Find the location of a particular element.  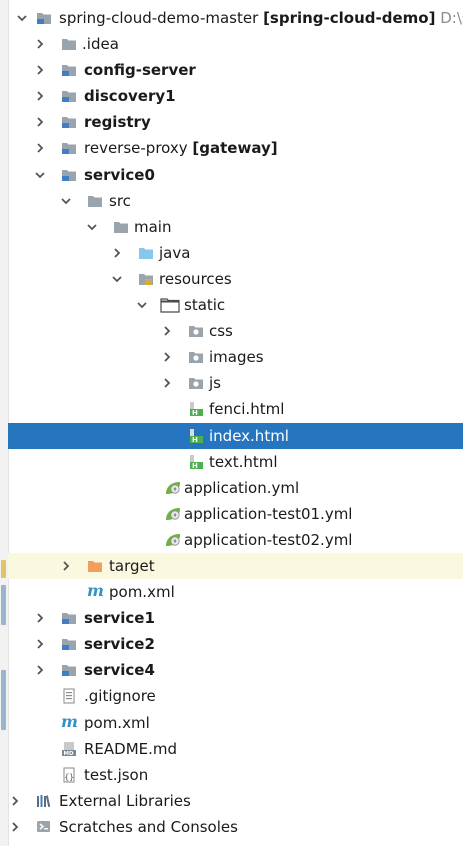

svg-text: MD is located at coordinates (69, 754).